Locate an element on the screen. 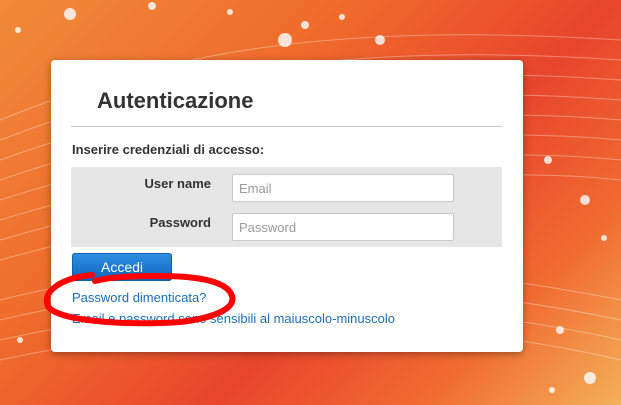  username-label: User name is located at coordinates (177, 183).